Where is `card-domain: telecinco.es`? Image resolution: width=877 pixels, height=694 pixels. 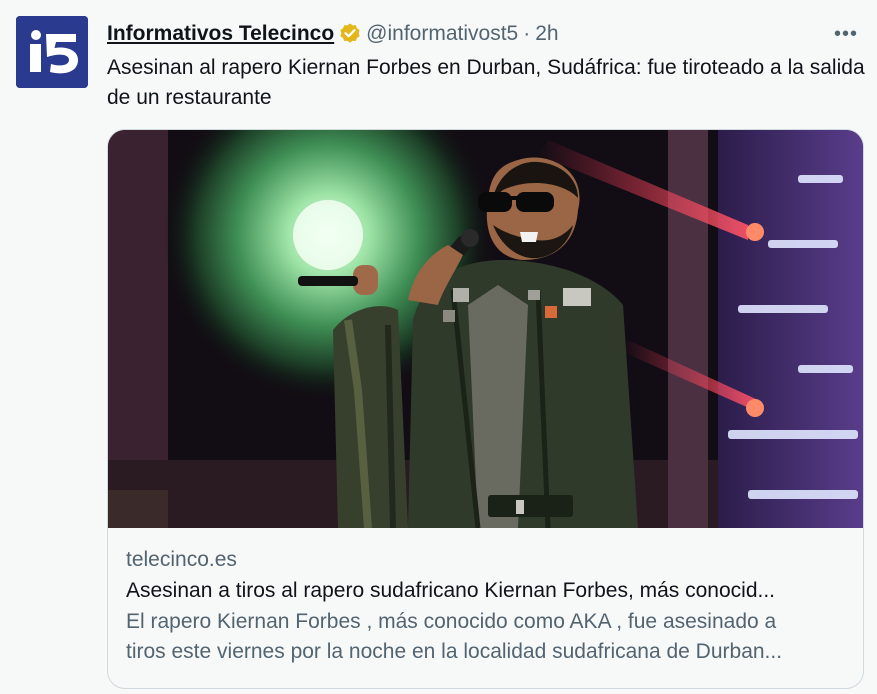 card-domain: telecinco.es is located at coordinates (181, 559).